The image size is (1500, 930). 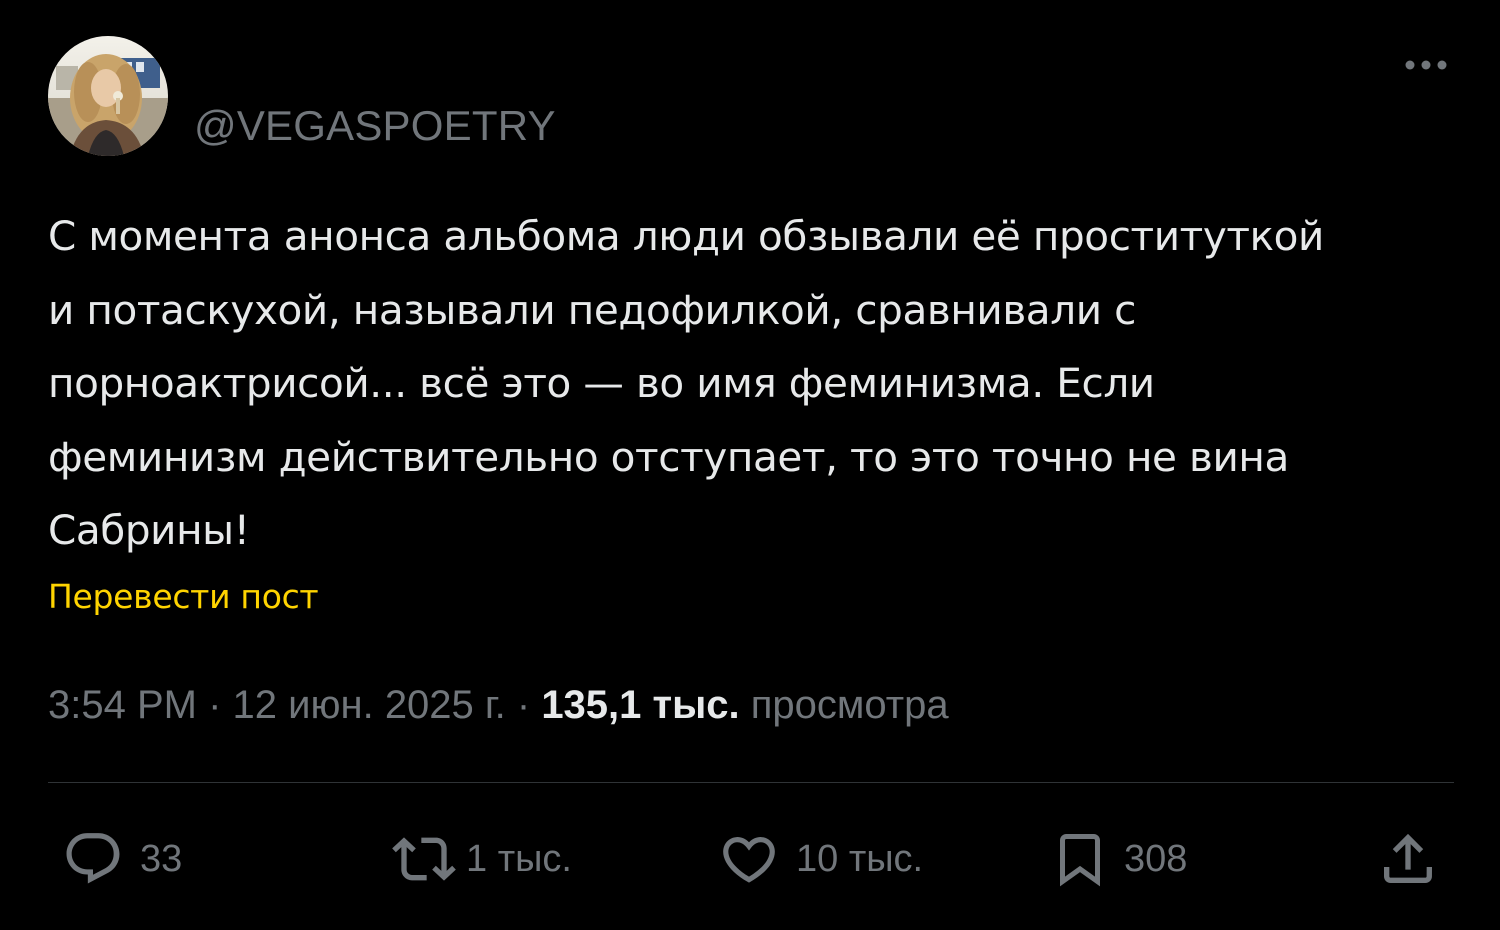 What do you see at coordinates (183, 597) in the screenshot?
I see `translate-post-link: Перевести пост` at bounding box center [183, 597].